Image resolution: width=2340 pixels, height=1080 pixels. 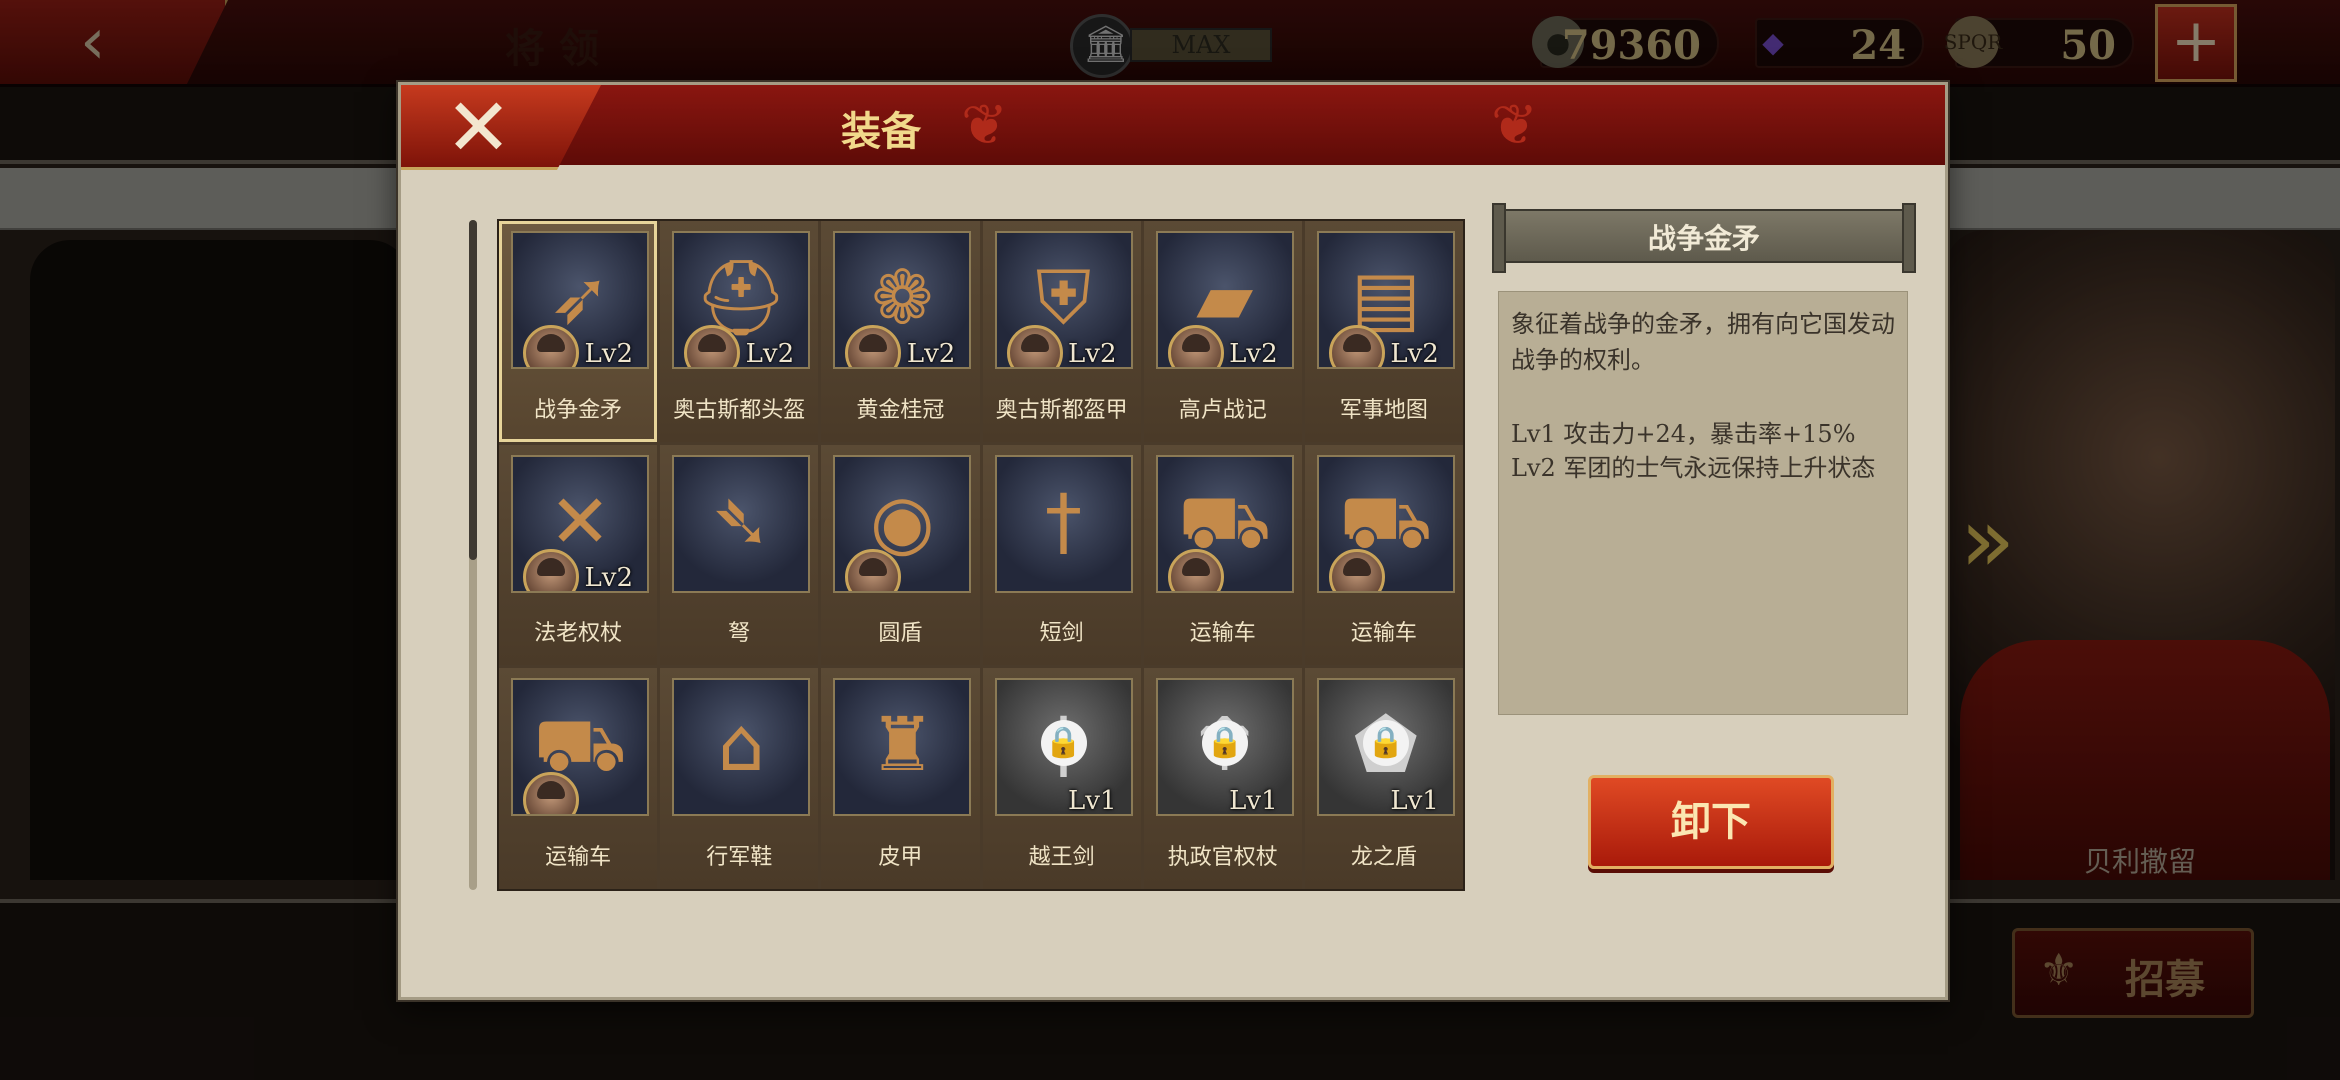 I want to click on equipment-slot: ⛑ Lv2 奥古斯都头盔, so click(x=739, y=331).